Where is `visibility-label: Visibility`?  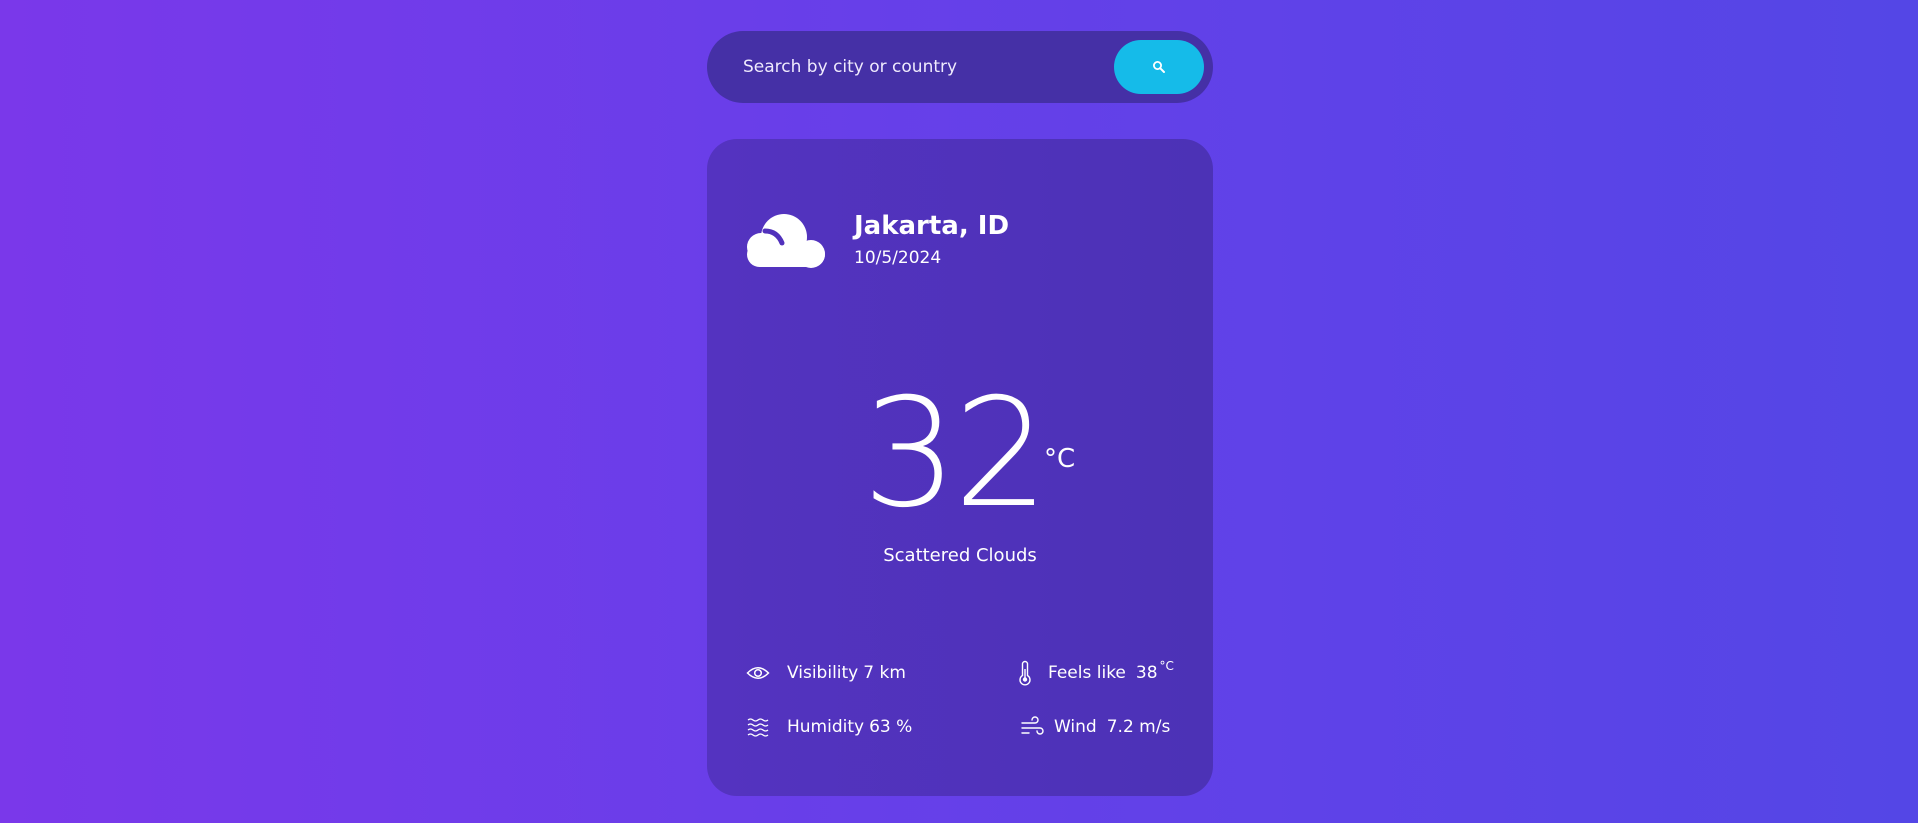
visibility-label: Visibility is located at coordinates (823, 673).